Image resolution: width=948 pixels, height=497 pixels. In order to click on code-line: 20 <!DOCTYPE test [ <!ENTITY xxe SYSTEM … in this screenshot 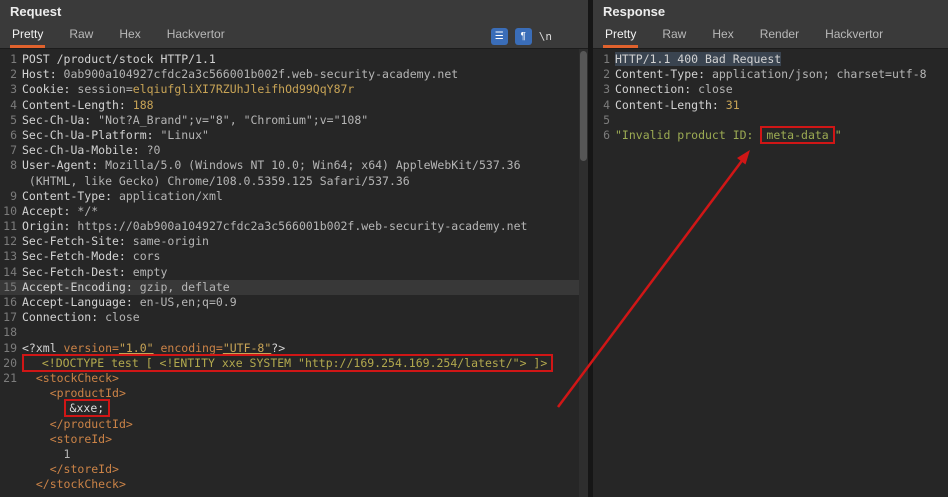, I will do `click(294, 362)`.